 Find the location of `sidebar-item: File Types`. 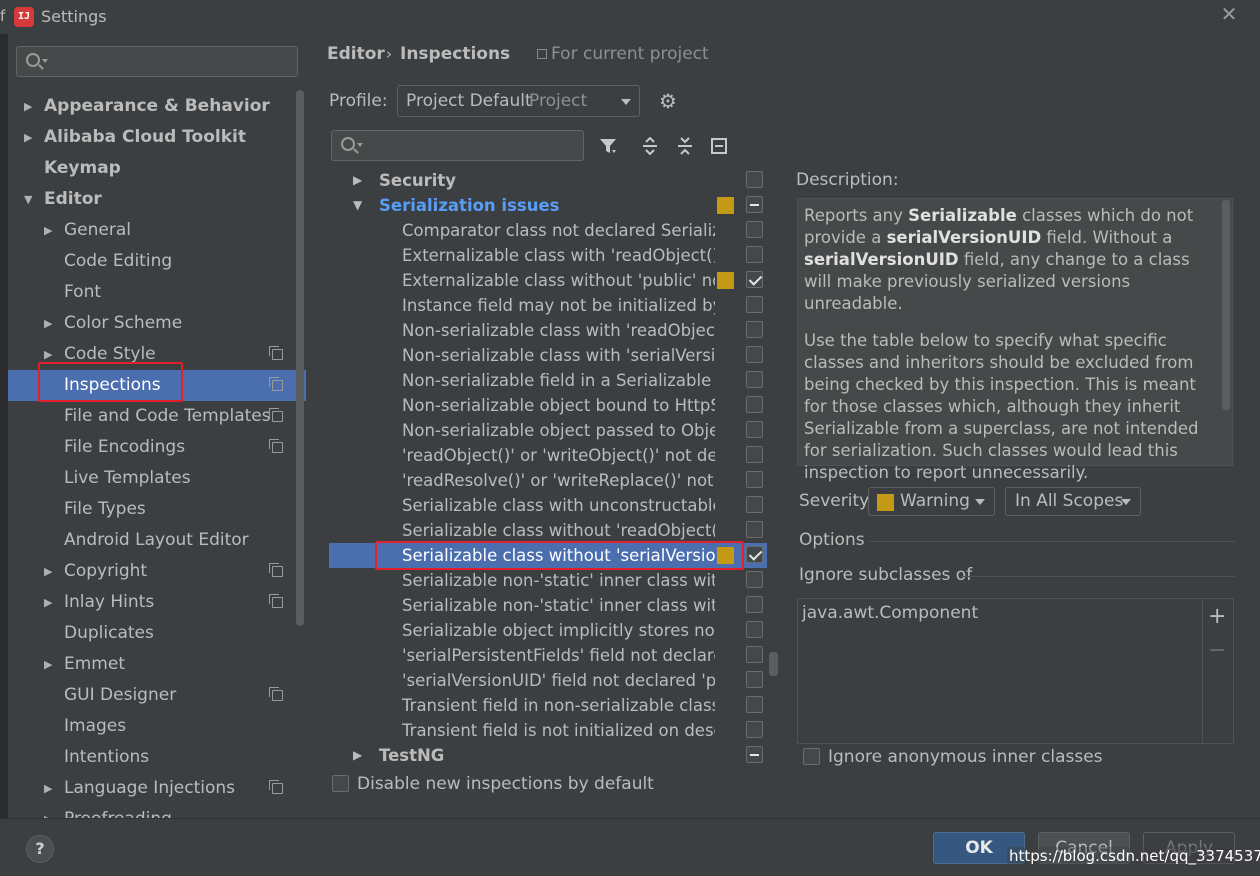

sidebar-item: File Types is located at coordinates (157, 509).